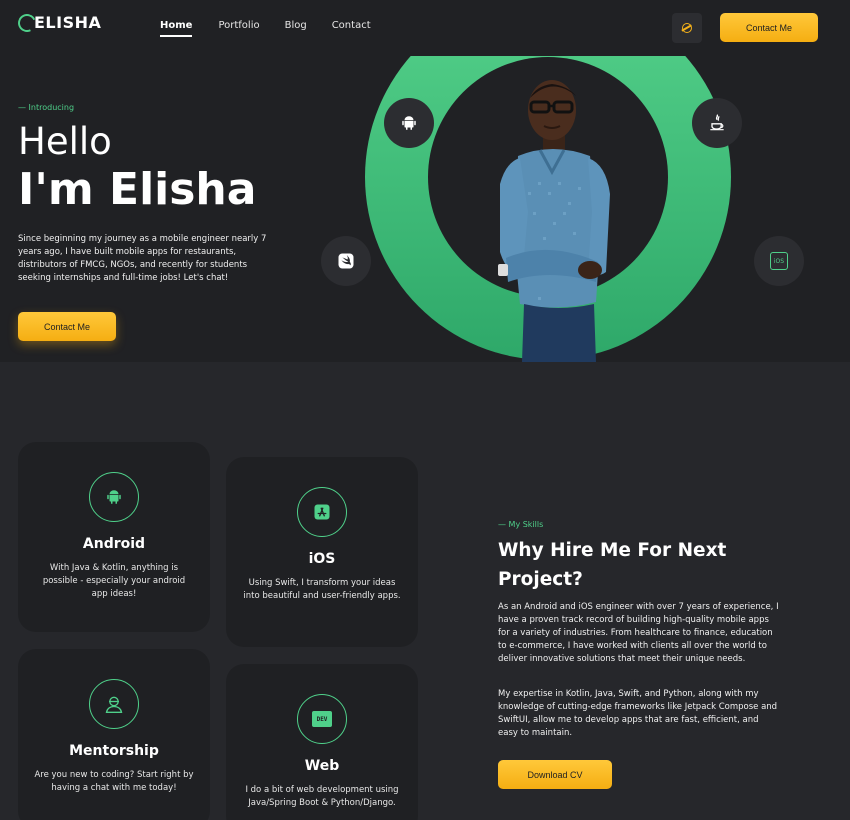 The image size is (850, 820). Describe the element at coordinates (265, 28) in the screenshot. I see `main-nav: Home Portfolio Blog Contact` at that location.